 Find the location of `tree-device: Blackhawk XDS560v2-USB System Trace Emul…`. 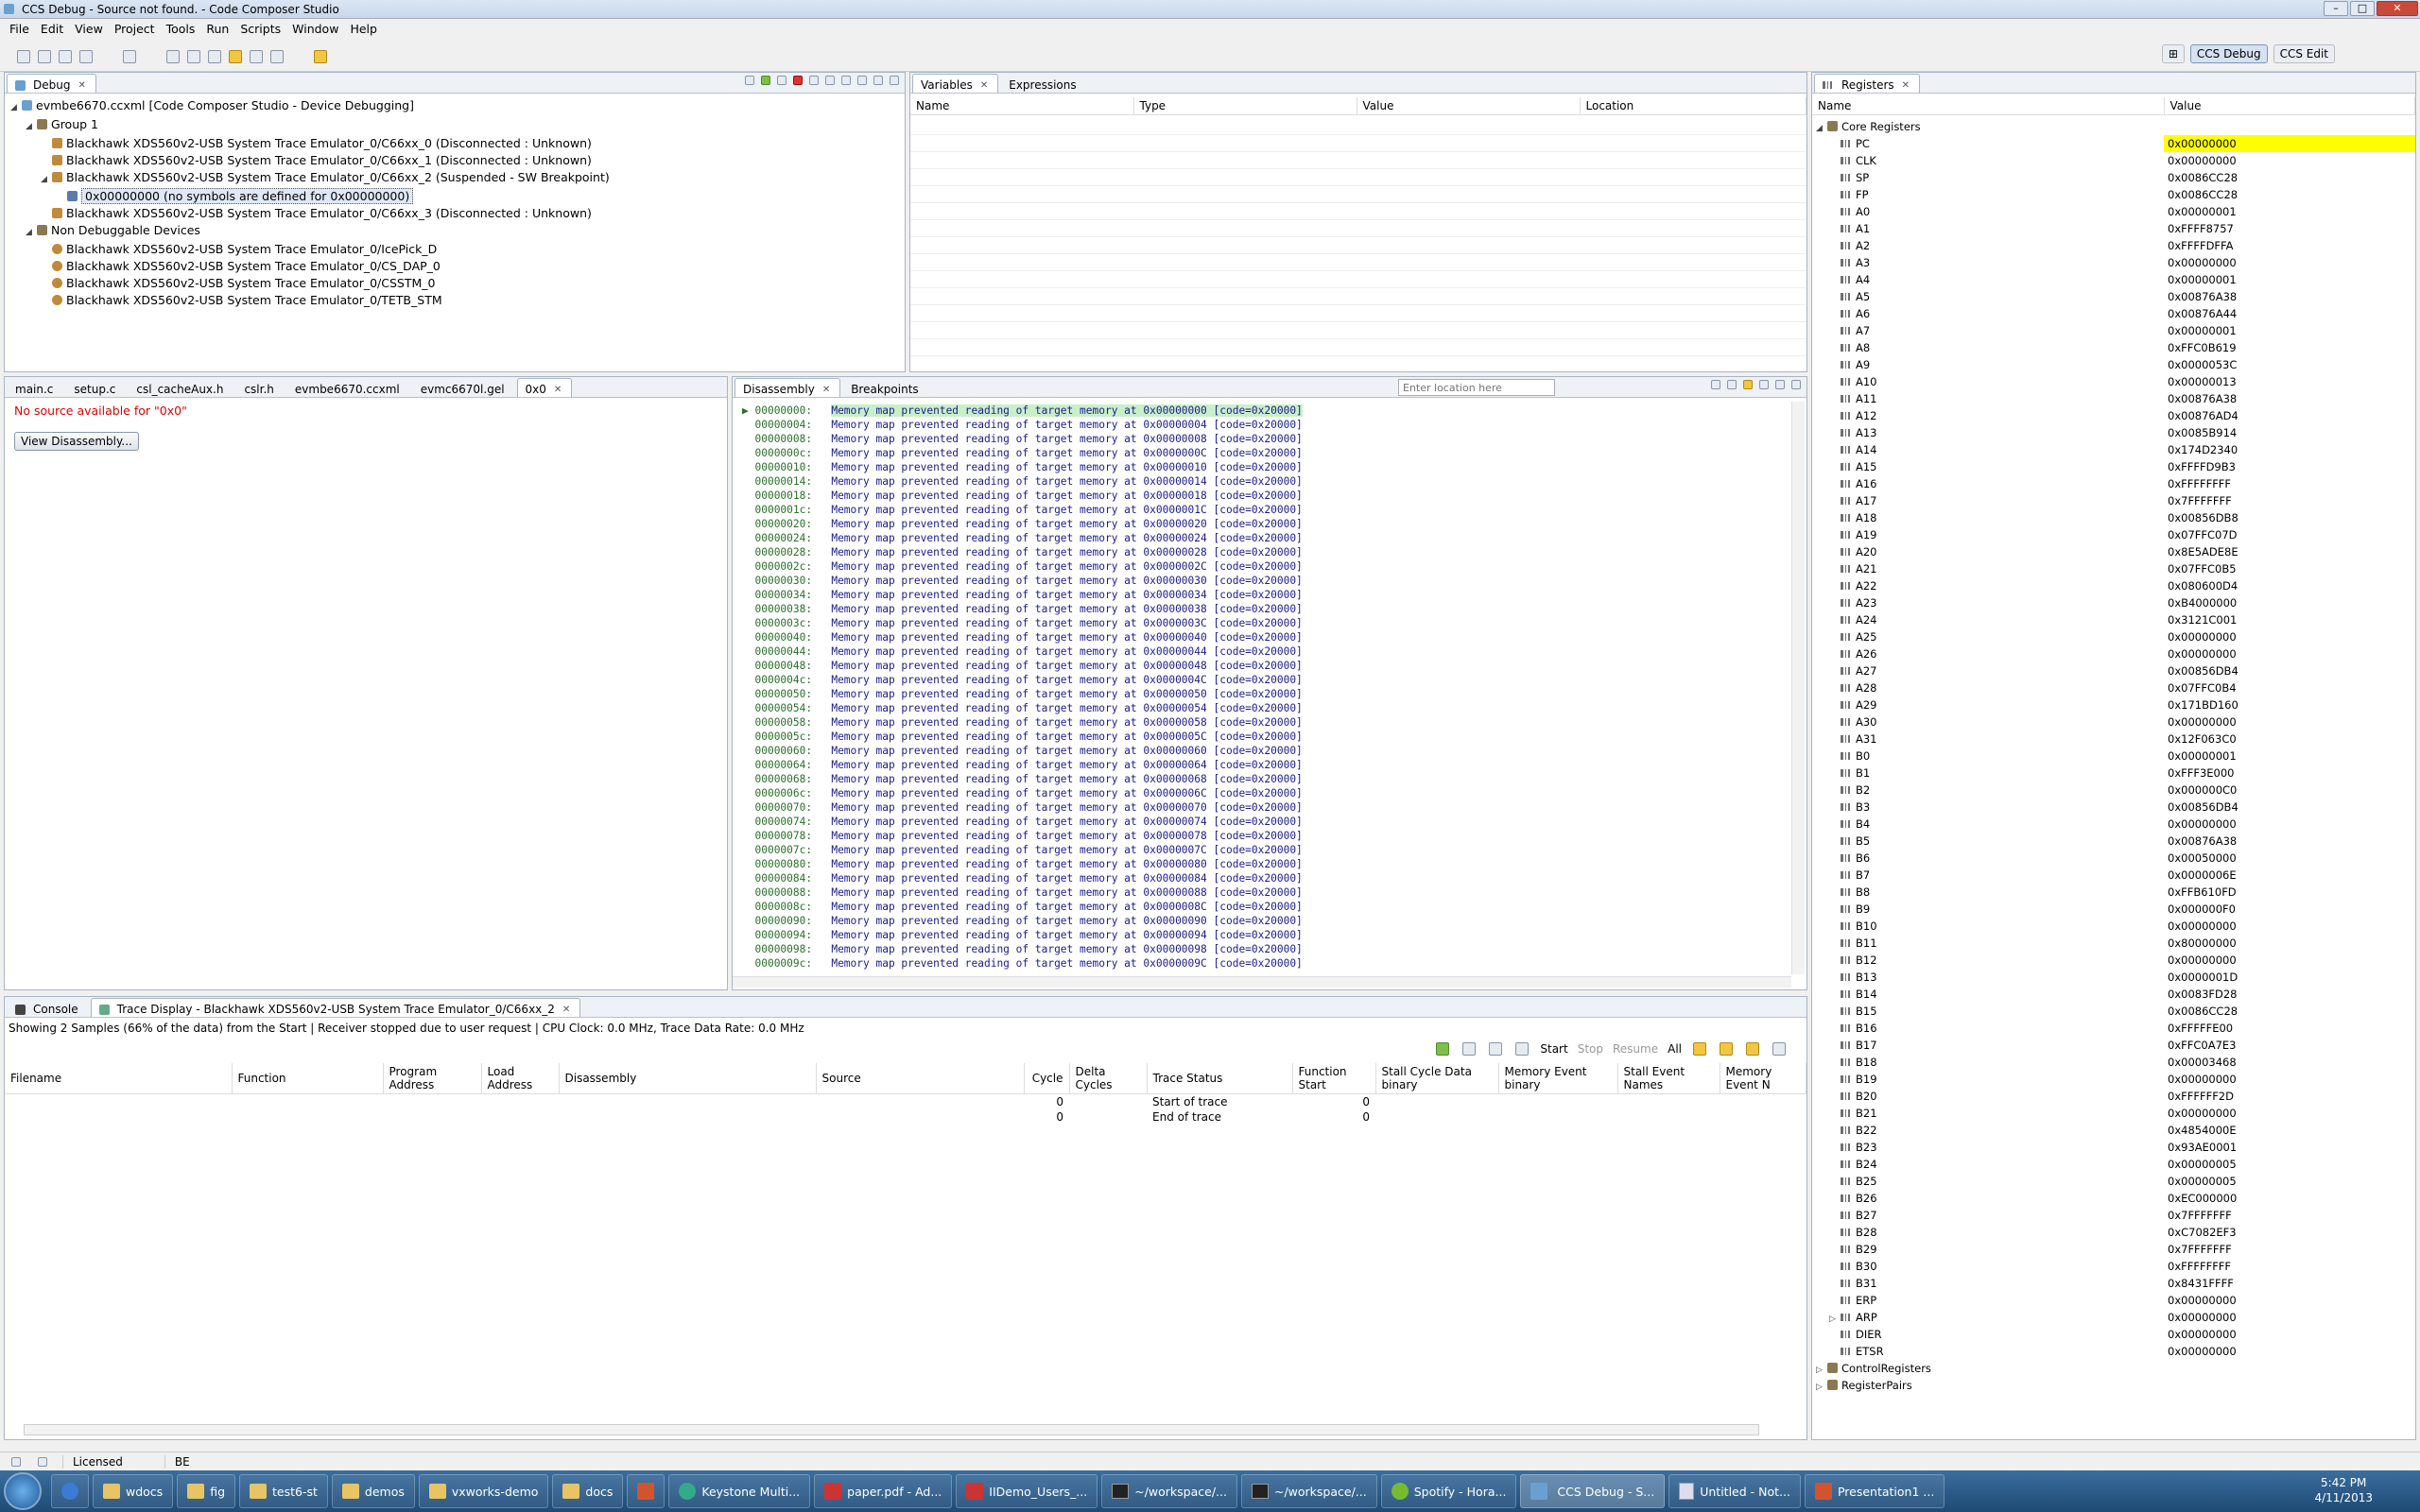

tree-device: Blackhawk XDS560v2-USB System Trace Emul… is located at coordinates (455, 213).